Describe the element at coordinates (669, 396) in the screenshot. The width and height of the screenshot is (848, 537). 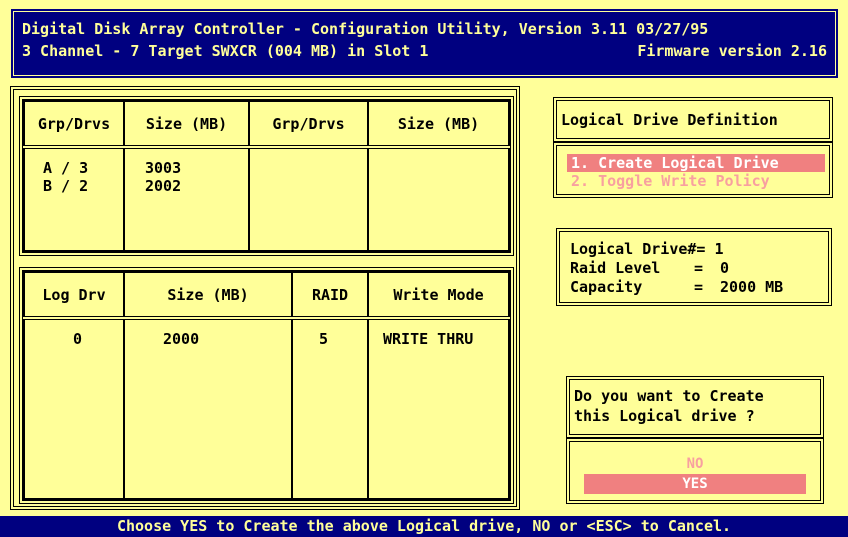
I see `dialog-question-line1: Do you want to Create` at that location.